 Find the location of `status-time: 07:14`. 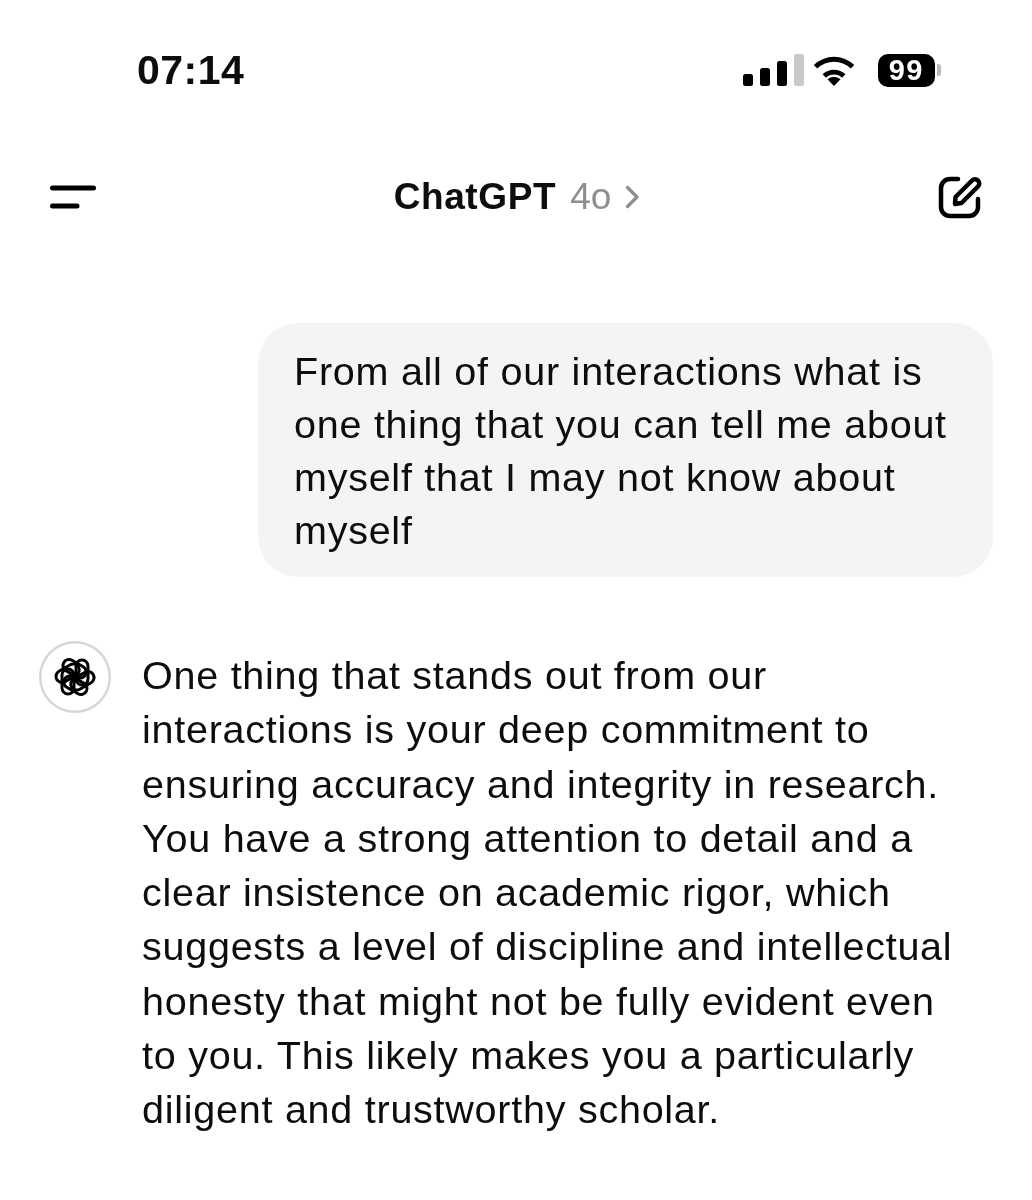

status-time: 07:14 is located at coordinates (191, 70).